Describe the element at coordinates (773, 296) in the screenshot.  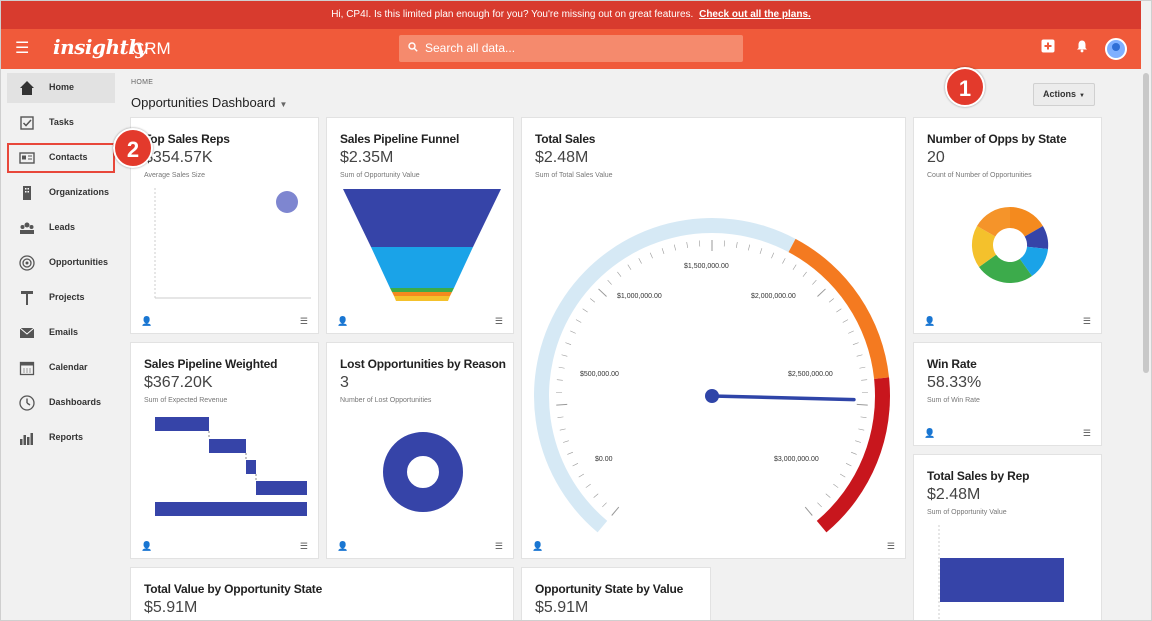
I see `gauge-label: $2,000,000.00` at that location.